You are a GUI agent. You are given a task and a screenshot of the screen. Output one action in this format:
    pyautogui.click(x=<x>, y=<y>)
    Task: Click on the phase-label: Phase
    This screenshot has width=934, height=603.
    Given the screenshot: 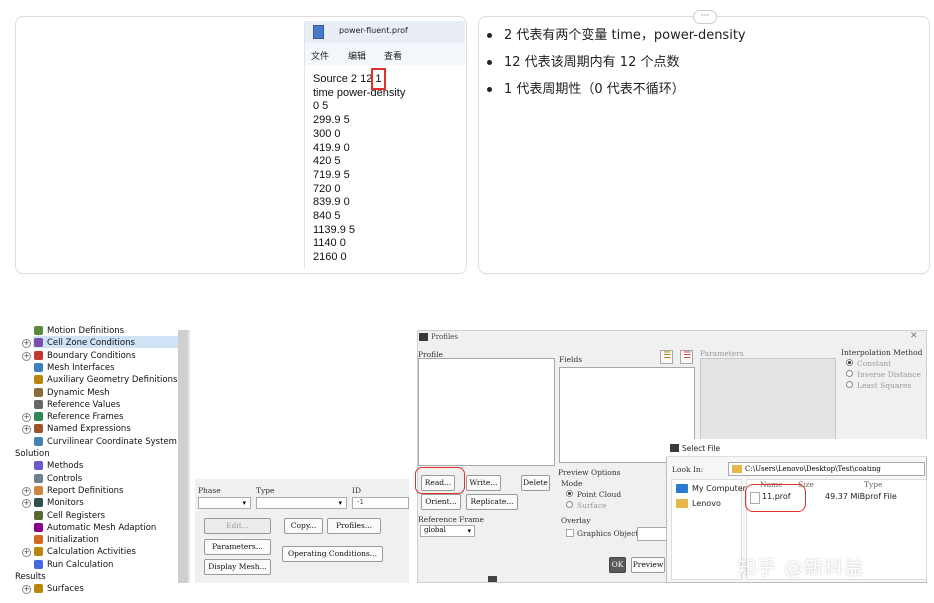 What is the action you would take?
    pyautogui.click(x=209, y=490)
    